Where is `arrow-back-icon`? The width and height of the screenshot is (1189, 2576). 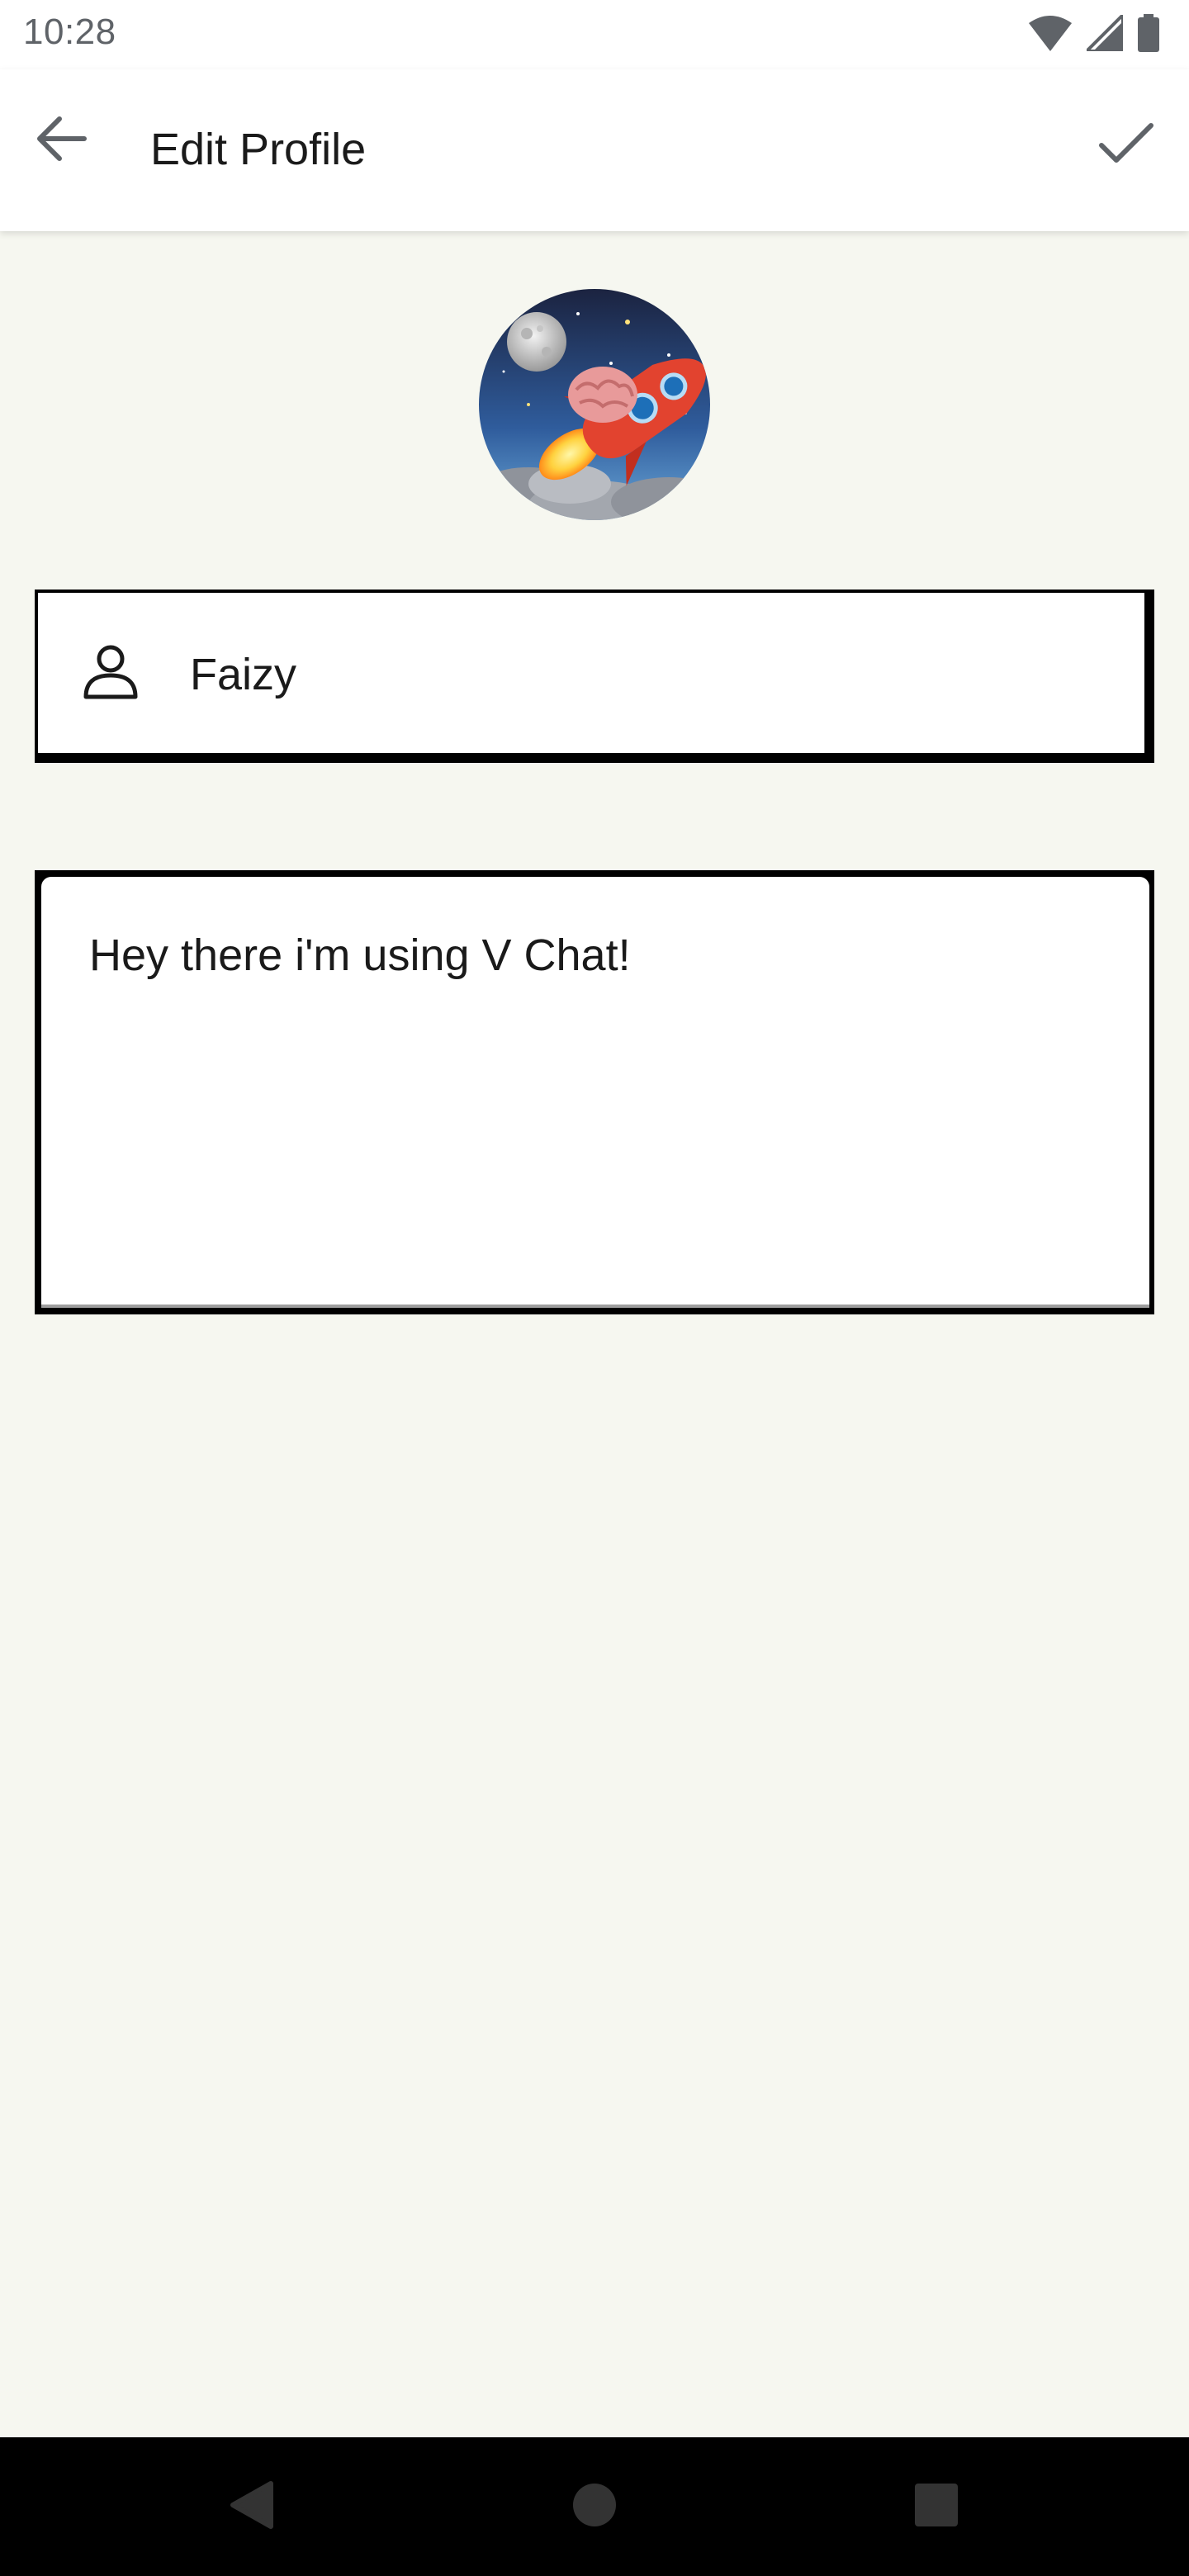 arrow-back-icon is located at coordinates (61, 140).